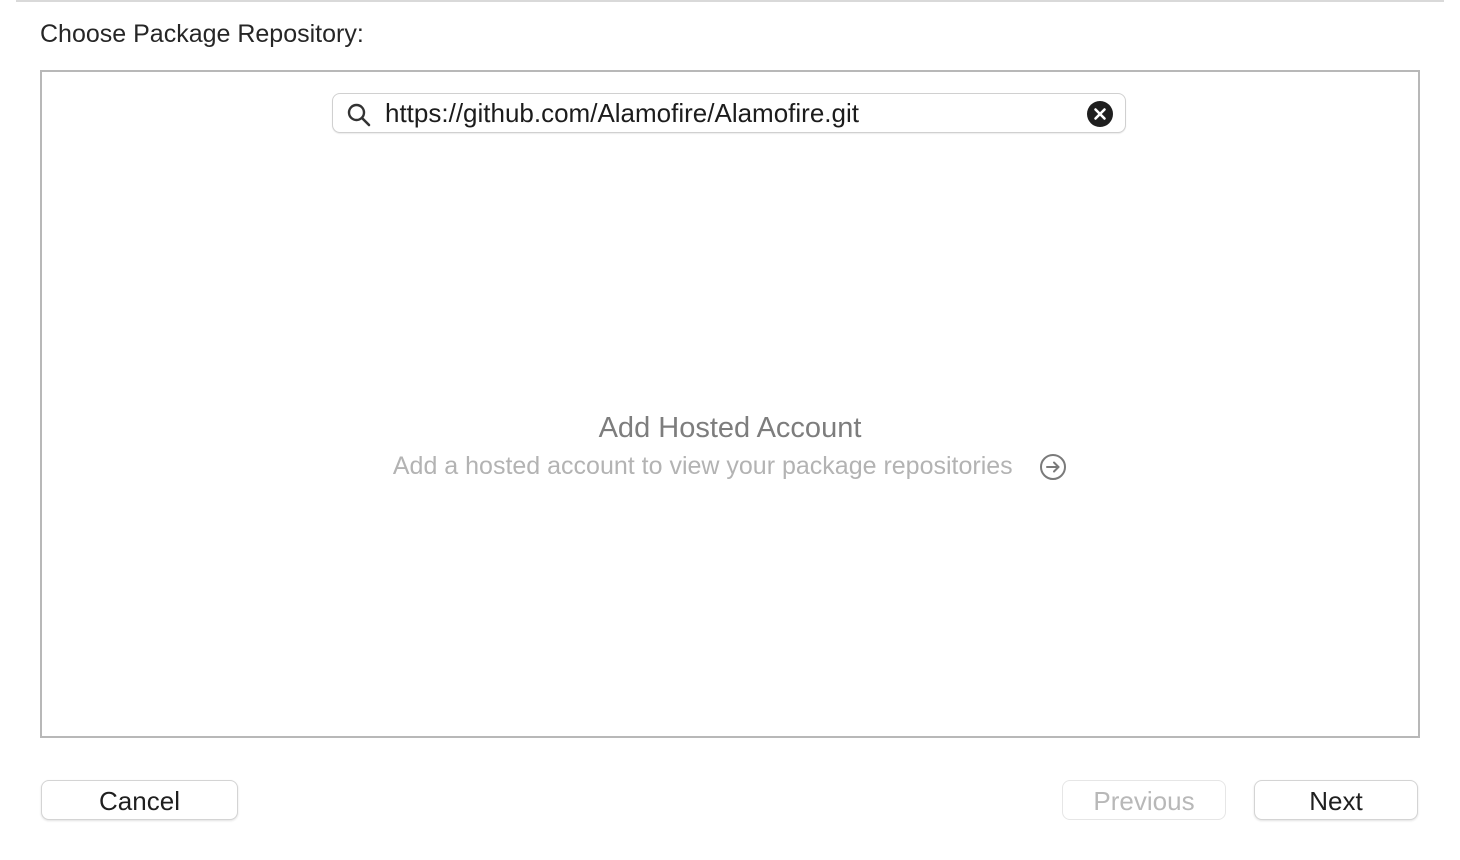 Image resolution: width=1460 pixels, height=860 pixels. I want to click on arrow-circle-right-icon, so click(1053, 467).